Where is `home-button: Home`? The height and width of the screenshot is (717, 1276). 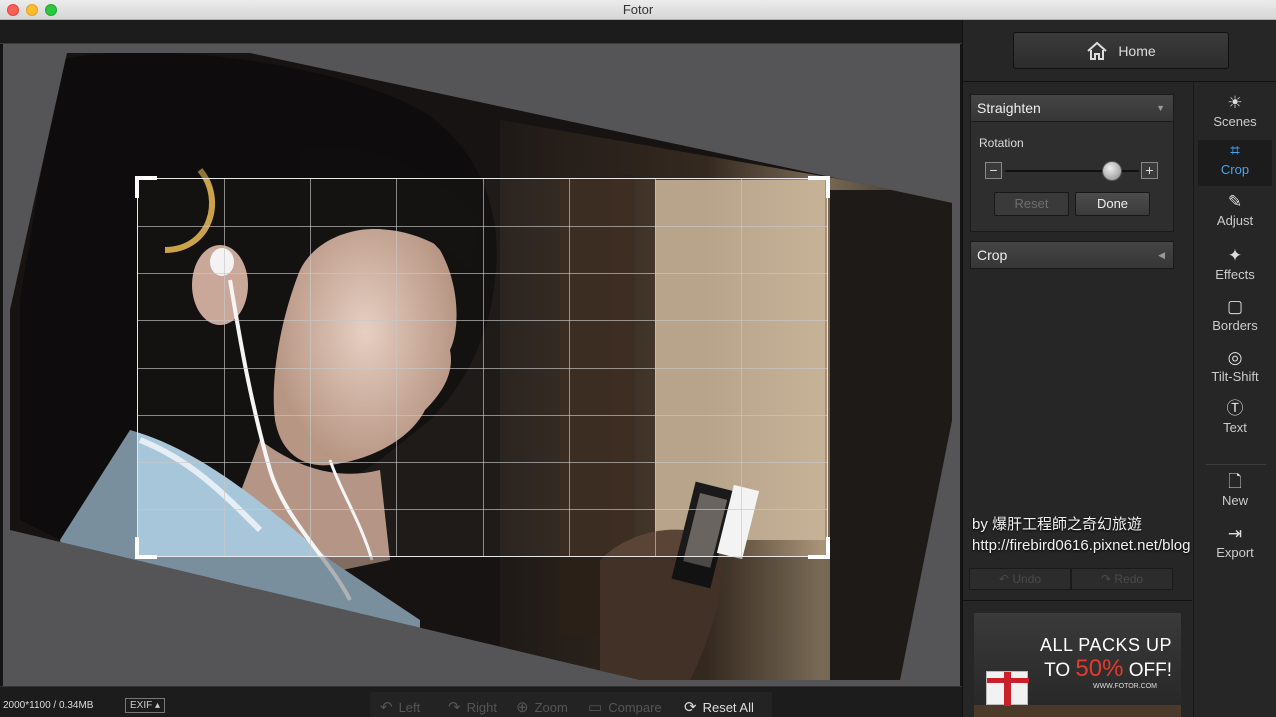
home-button: Home is located at coordinates (1121, 50).